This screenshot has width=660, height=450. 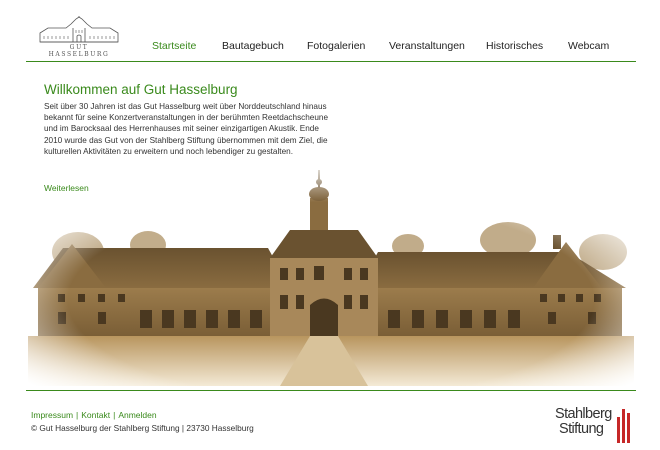 I want to click on nav-item-fotogalerien: Fotogalerien, so click(x=336, y=46).